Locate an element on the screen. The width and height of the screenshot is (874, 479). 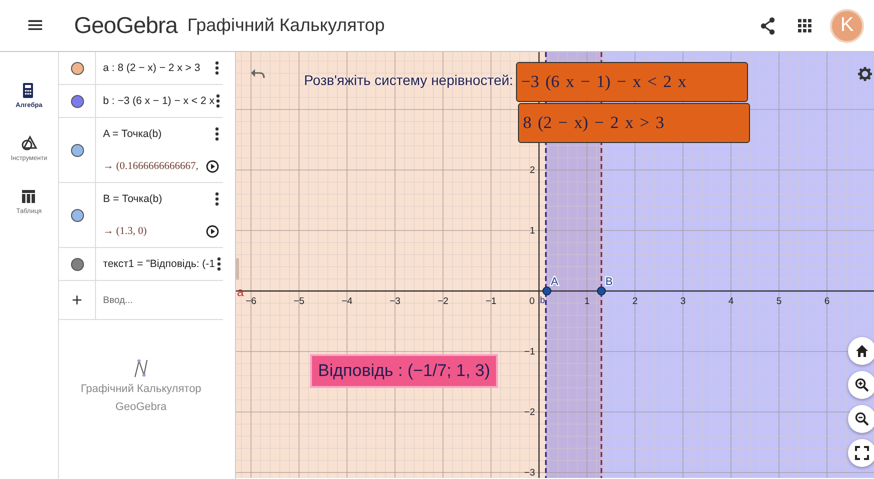
home-icon is located at coordinates (862, 351).